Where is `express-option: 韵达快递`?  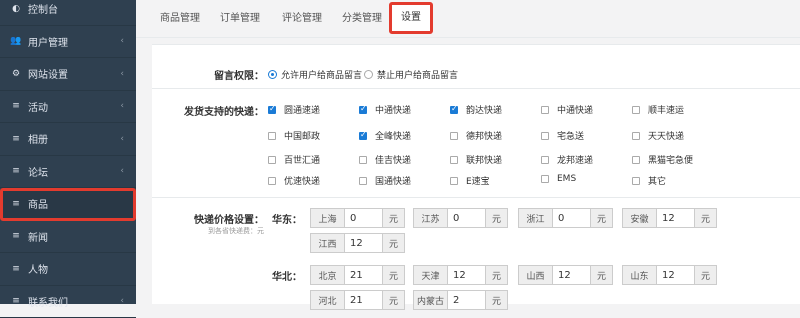 express-option: 韵达快递 is located at coordinates (476, 109).